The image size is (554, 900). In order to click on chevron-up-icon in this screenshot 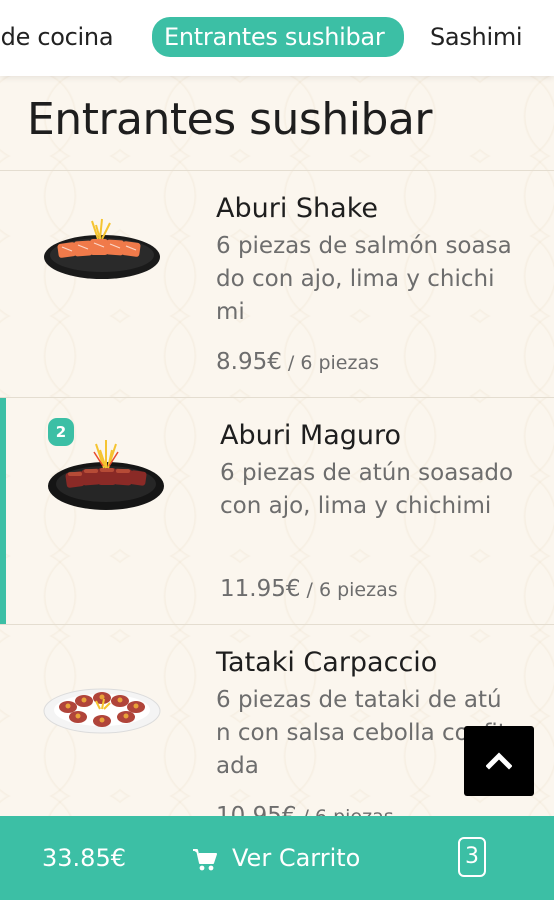, I will do `click(499, 761)`.